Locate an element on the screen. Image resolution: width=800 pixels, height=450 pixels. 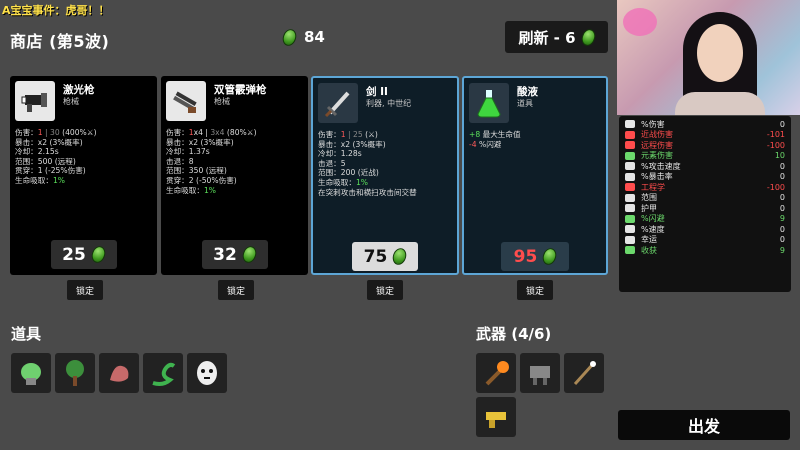
stat-label: %伤害 is located at coordinates (653, 124).